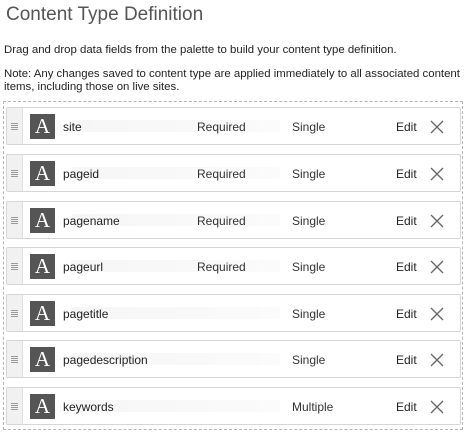 The image size is (468, 433). I want to click on field-name: pageid, so click(81, 174).